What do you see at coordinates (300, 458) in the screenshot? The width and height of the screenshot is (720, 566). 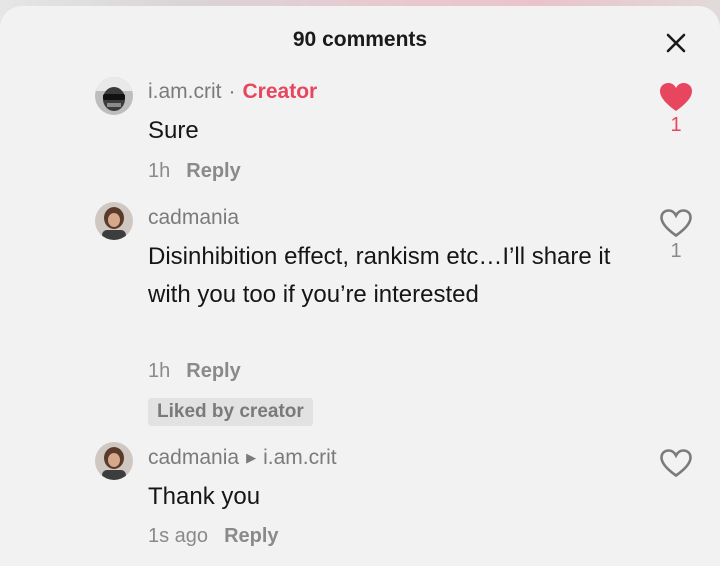 I see `reply-to-username: i.am.crit` at bounding box center [300, 458].